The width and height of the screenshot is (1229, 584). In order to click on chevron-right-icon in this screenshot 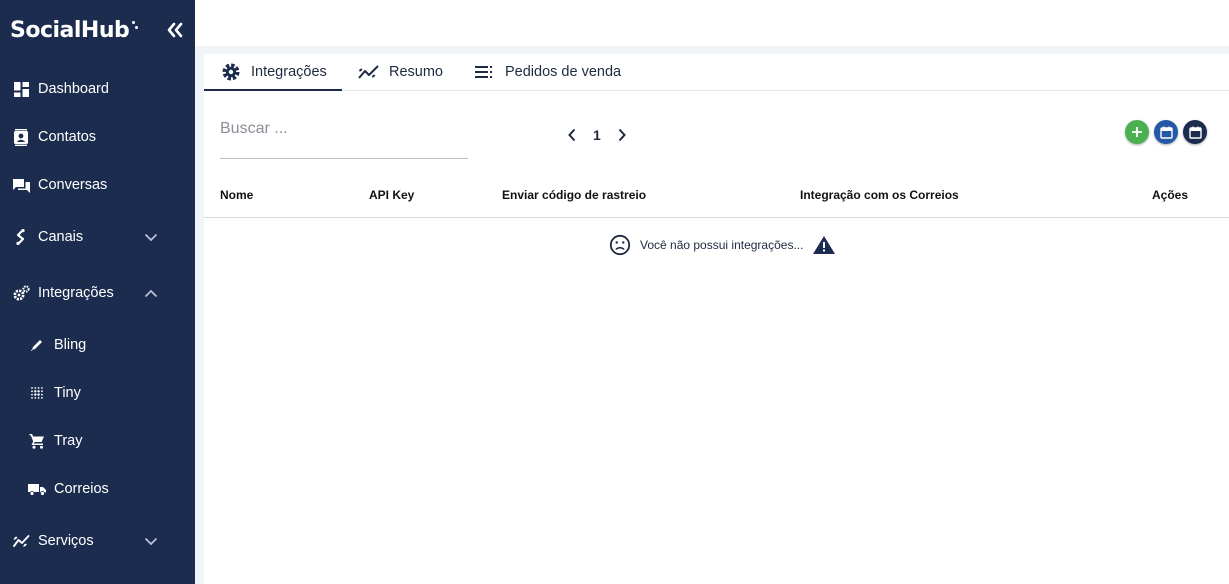, I will do `click(622, 135)`.